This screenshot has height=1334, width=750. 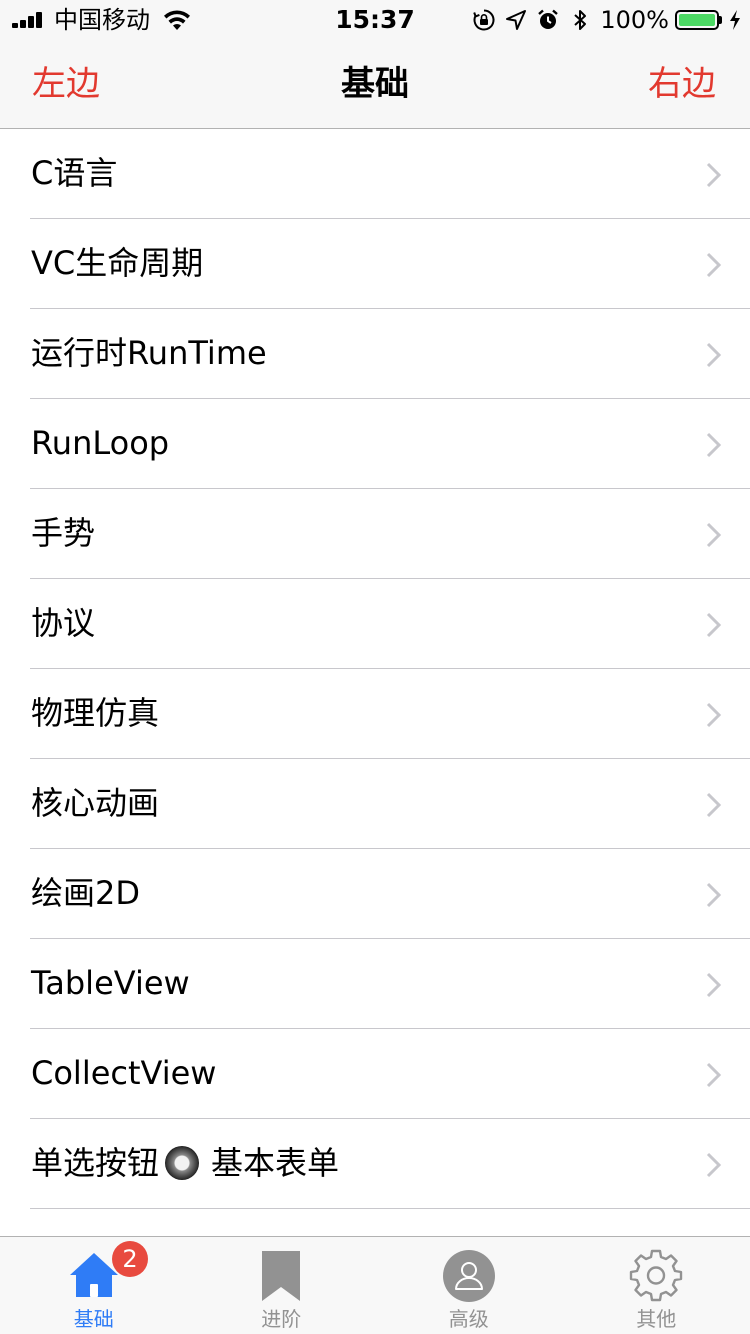 What do you see at coordinates (375, 1222) in the screenshot?
I see `list-item-partial` at bounding box center [375, 1222].